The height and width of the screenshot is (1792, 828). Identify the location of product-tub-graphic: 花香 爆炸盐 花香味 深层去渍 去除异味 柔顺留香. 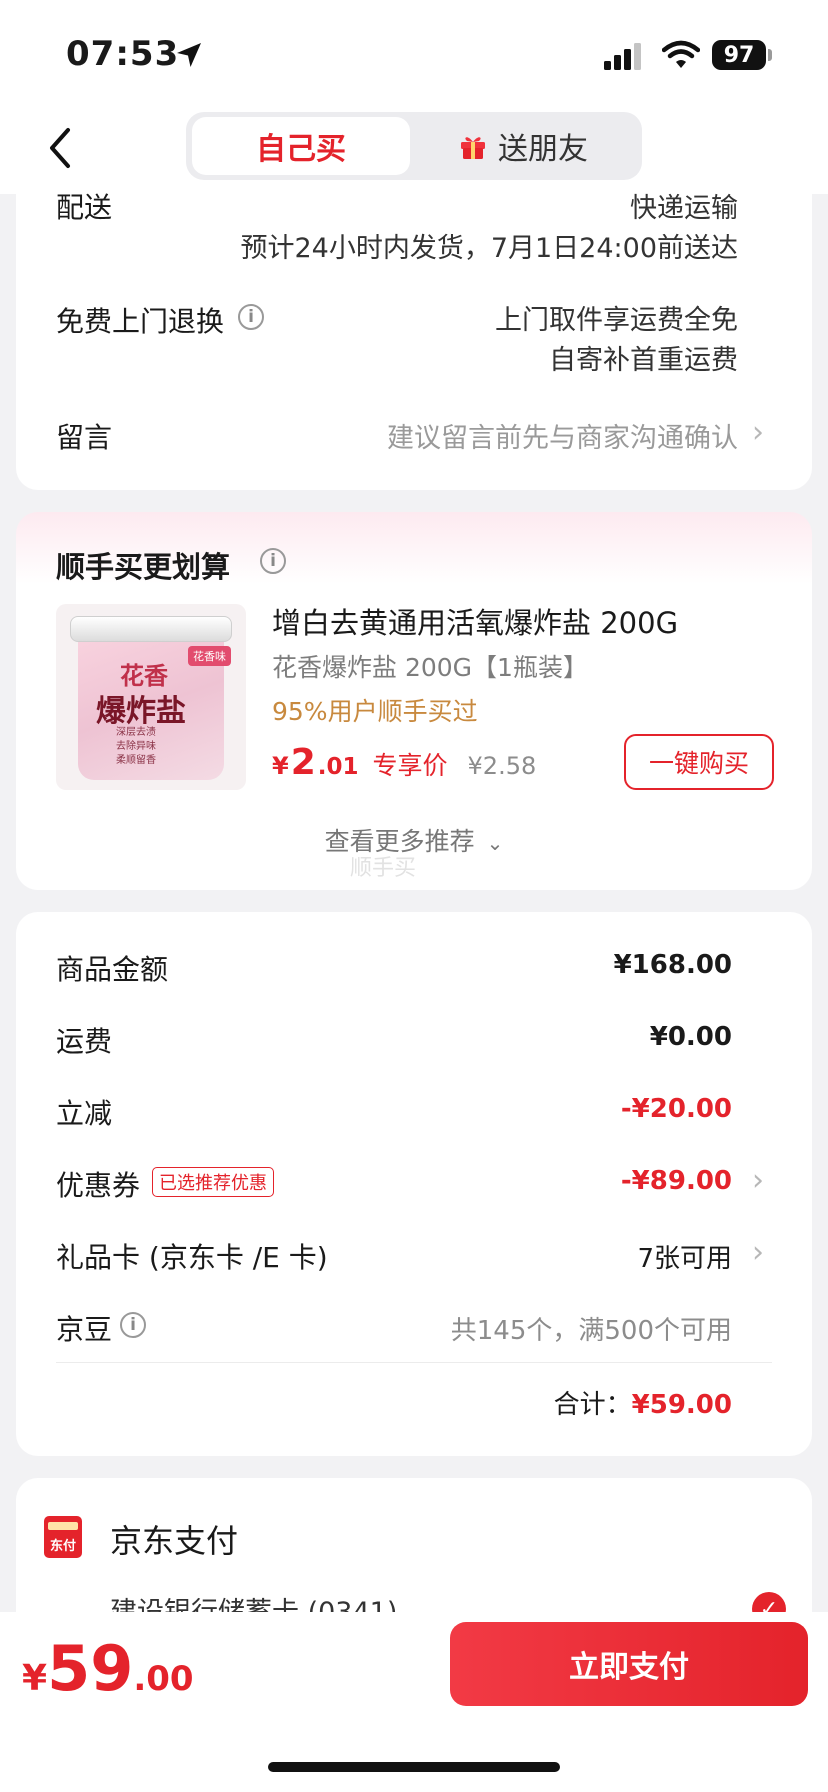
(151, 699).